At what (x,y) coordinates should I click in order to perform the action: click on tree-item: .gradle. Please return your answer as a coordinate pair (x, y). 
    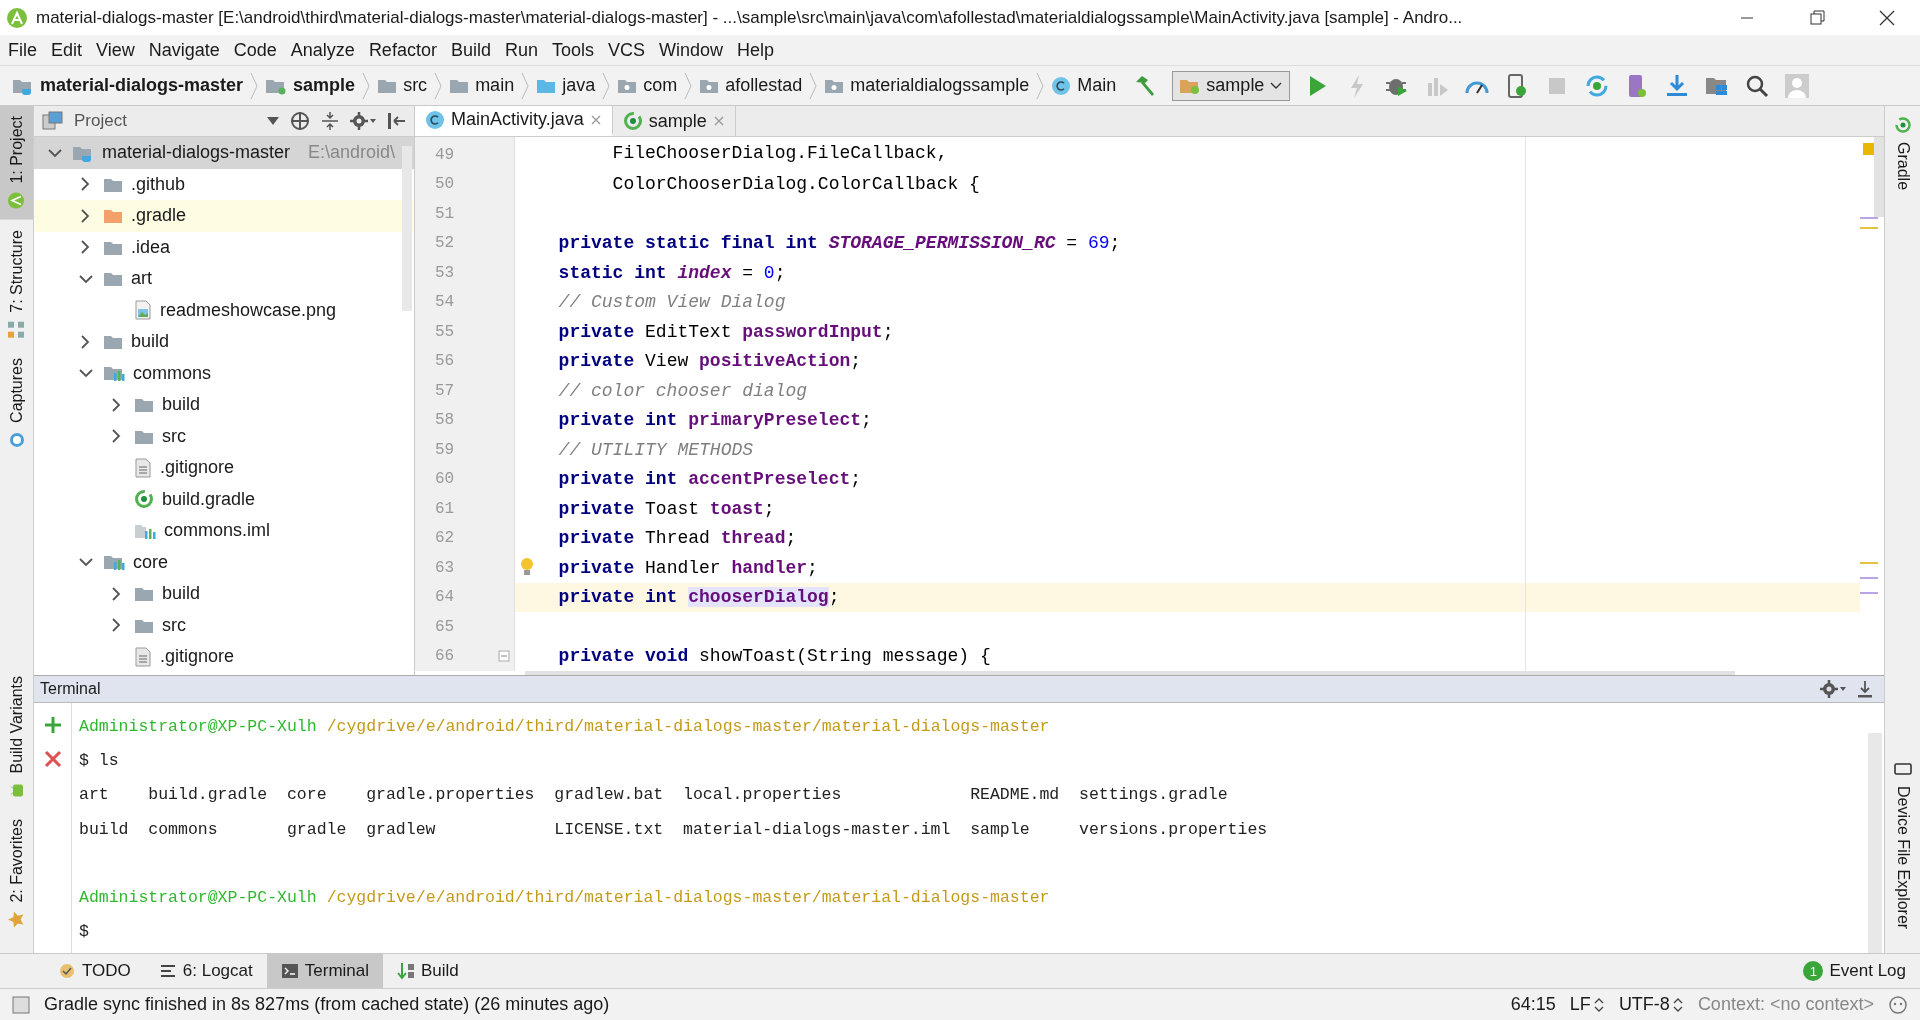
    Looking at the image, I should click on (224, 216).